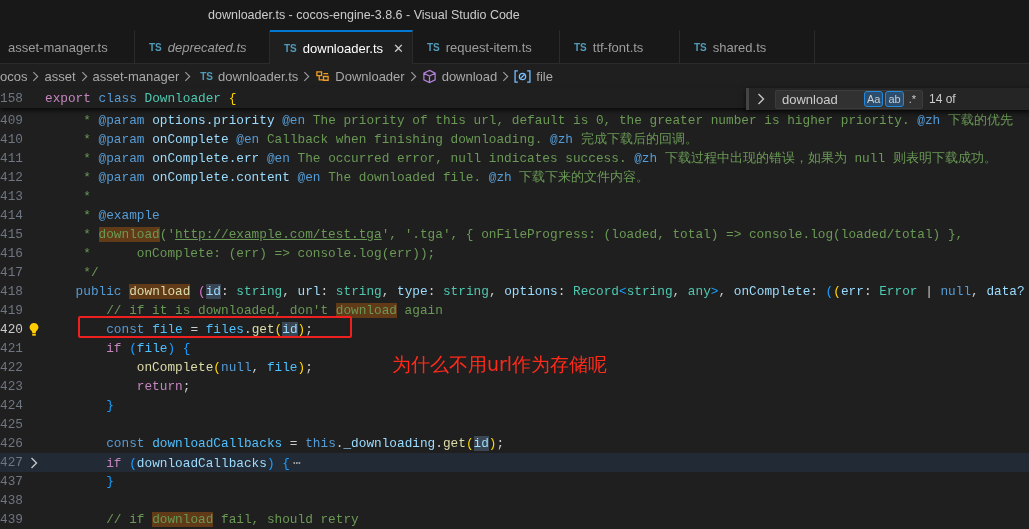 Image resolution: width=1029 pixels, height=529 pixels. I want to click on line-number: 416, so click(11, 253).